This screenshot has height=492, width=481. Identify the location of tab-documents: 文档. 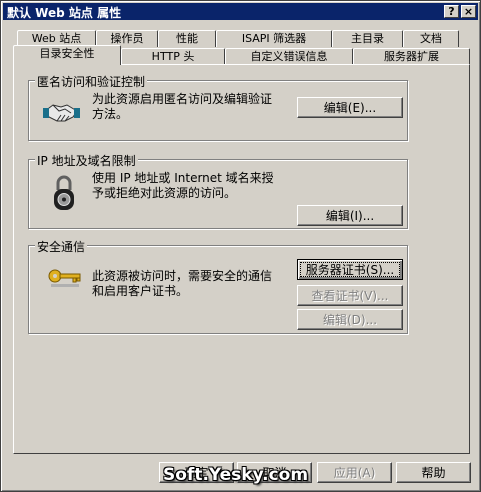
(431, 38).